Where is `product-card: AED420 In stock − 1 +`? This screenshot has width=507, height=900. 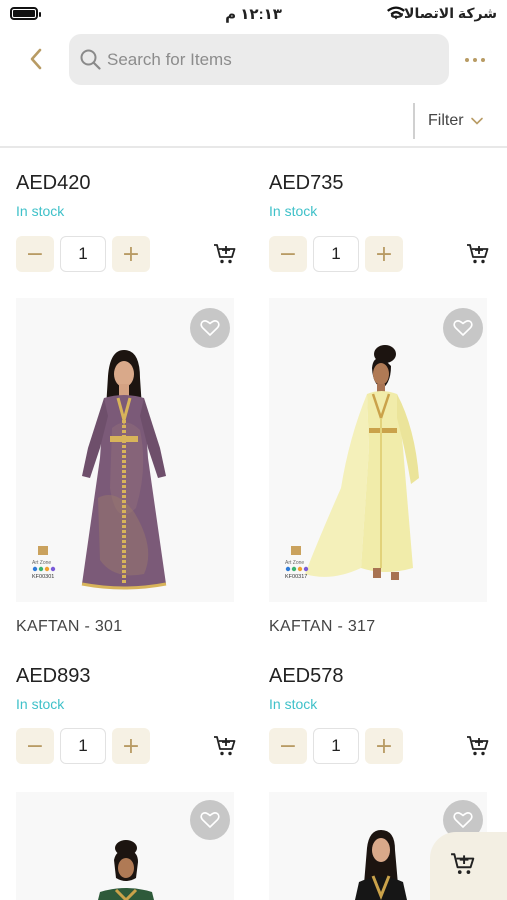
product-card: AED420 In stock − 1 + is located at coordinates (128, 220).